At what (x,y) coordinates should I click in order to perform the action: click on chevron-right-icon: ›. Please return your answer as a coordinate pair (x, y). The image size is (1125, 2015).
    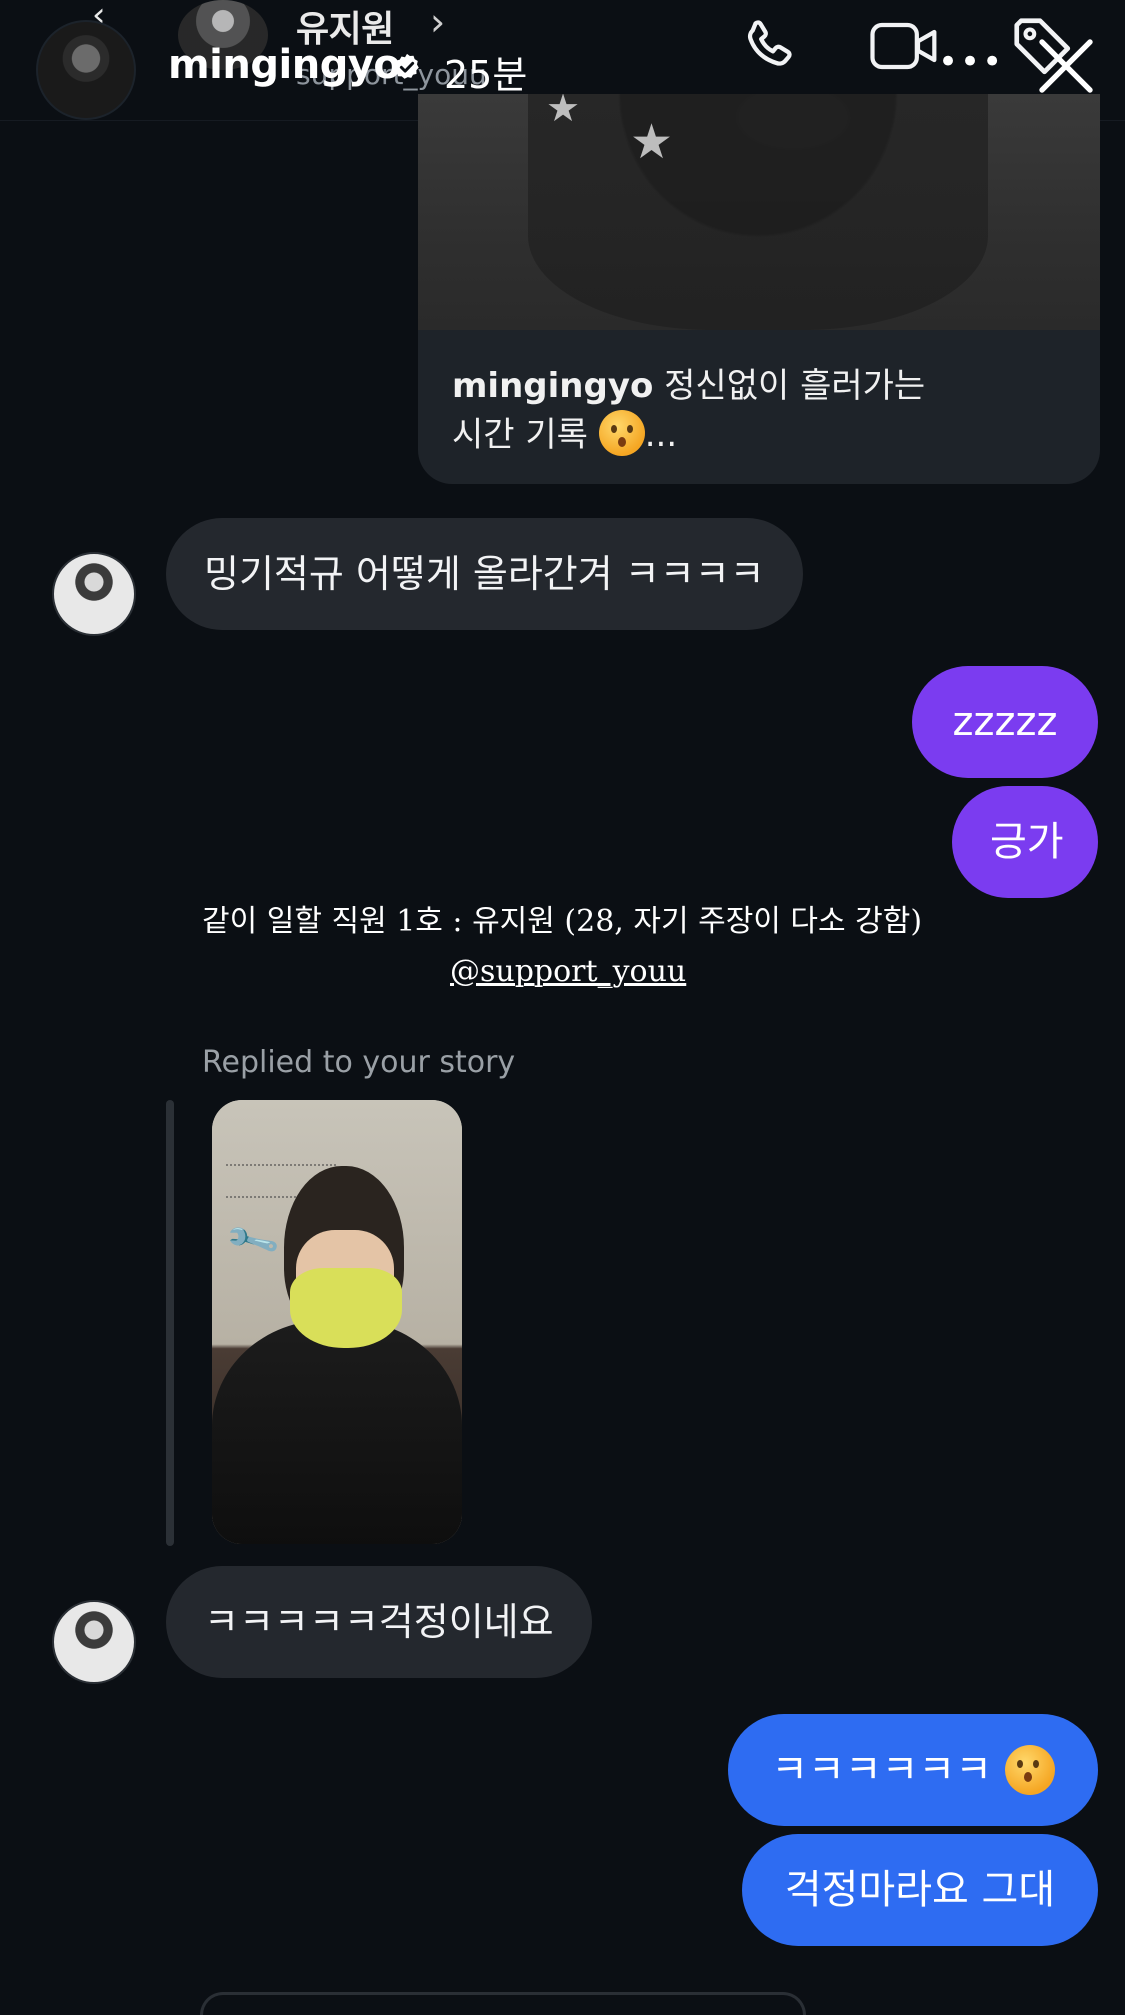
    Looking at the image, I should click on (437, 22).